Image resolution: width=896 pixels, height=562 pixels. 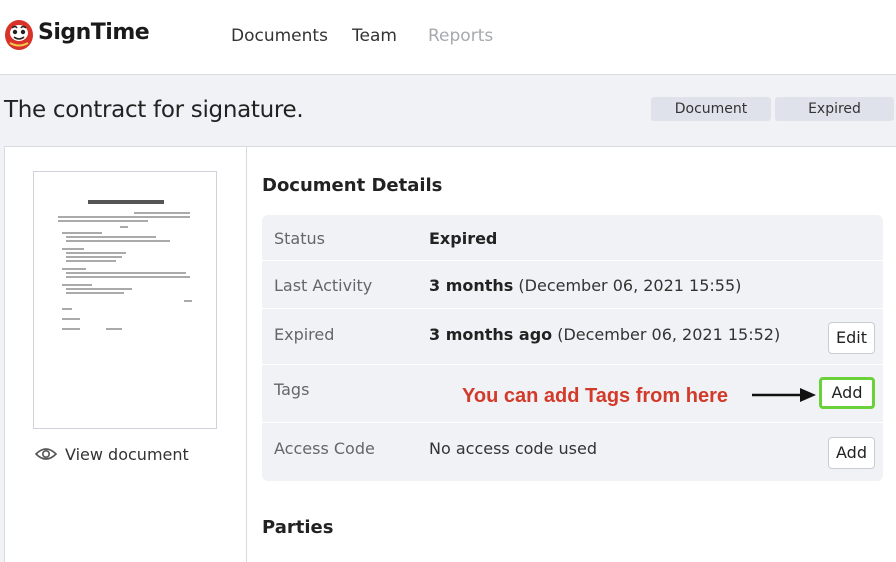 What do you see at coordinates (711, 109) in the screenshot?
I see `document-type-badge: Document` at bounding box center [711, 109].